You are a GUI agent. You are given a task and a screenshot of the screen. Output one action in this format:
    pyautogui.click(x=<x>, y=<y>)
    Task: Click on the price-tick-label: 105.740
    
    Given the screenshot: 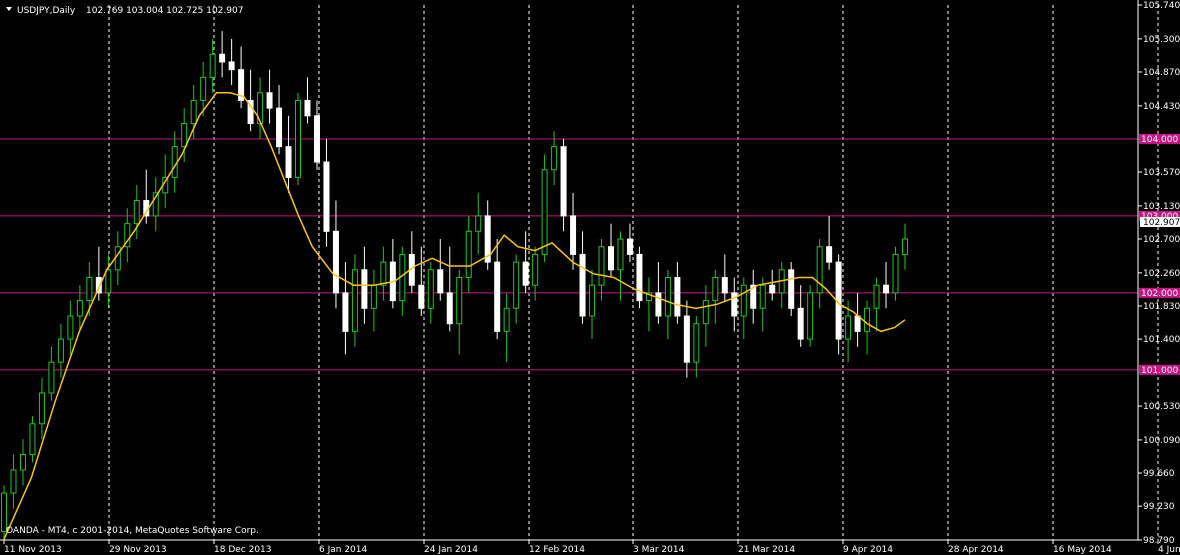 What is the action you would take?
    pyautogui.click(x=1161, y=6)
    